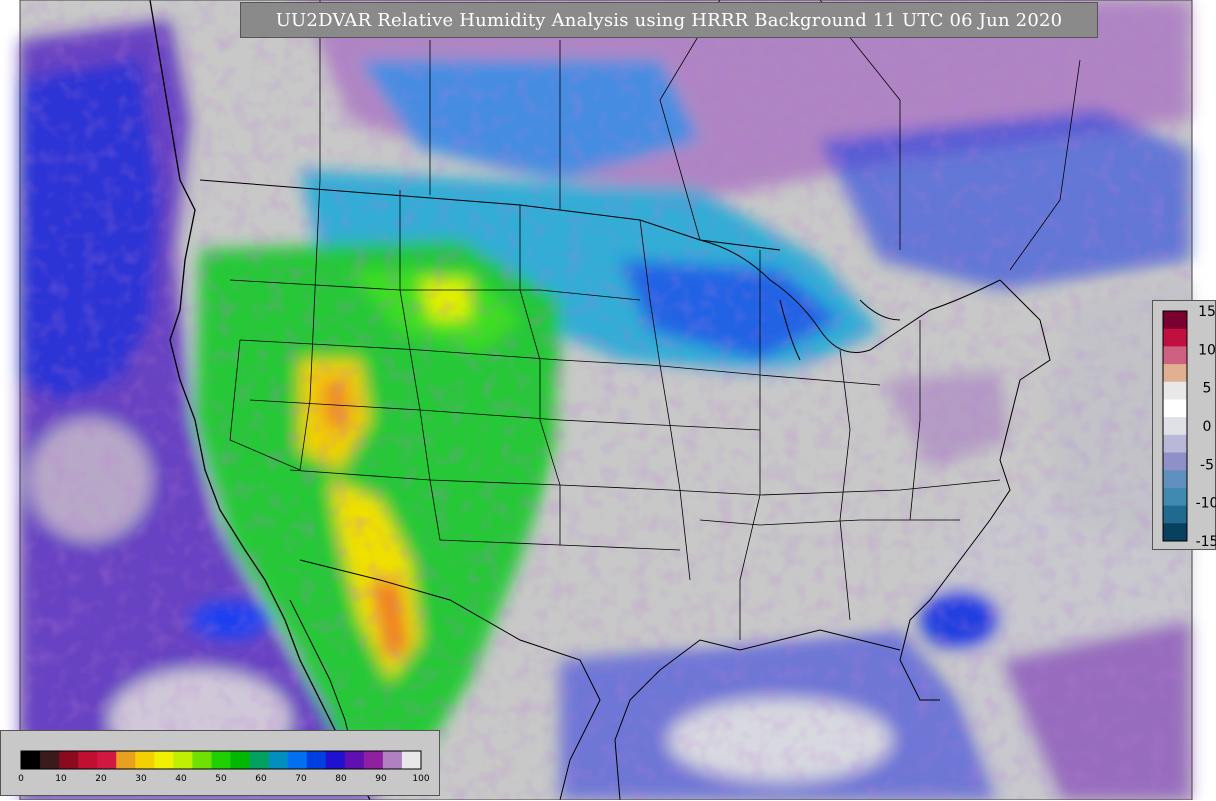  Describe the element at coordinates (1207, 350) in the screenshot. I see `difference-tick-label: 10` at that location.